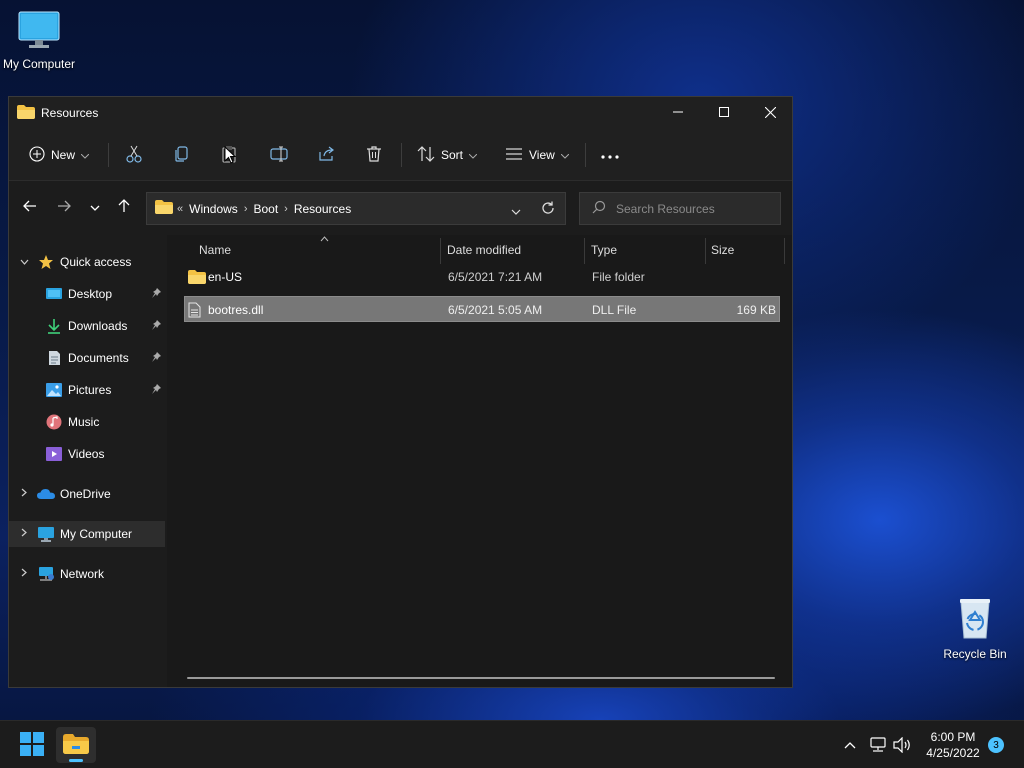  I want to click on address-dropdown-icon, so click(516, 211).